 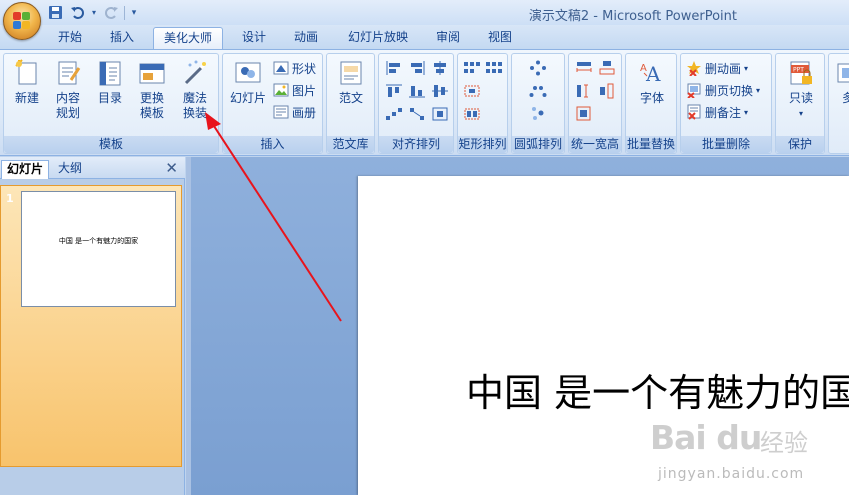 I want to click on delete-notes-label: 删备注, so click(x=723, y=112).